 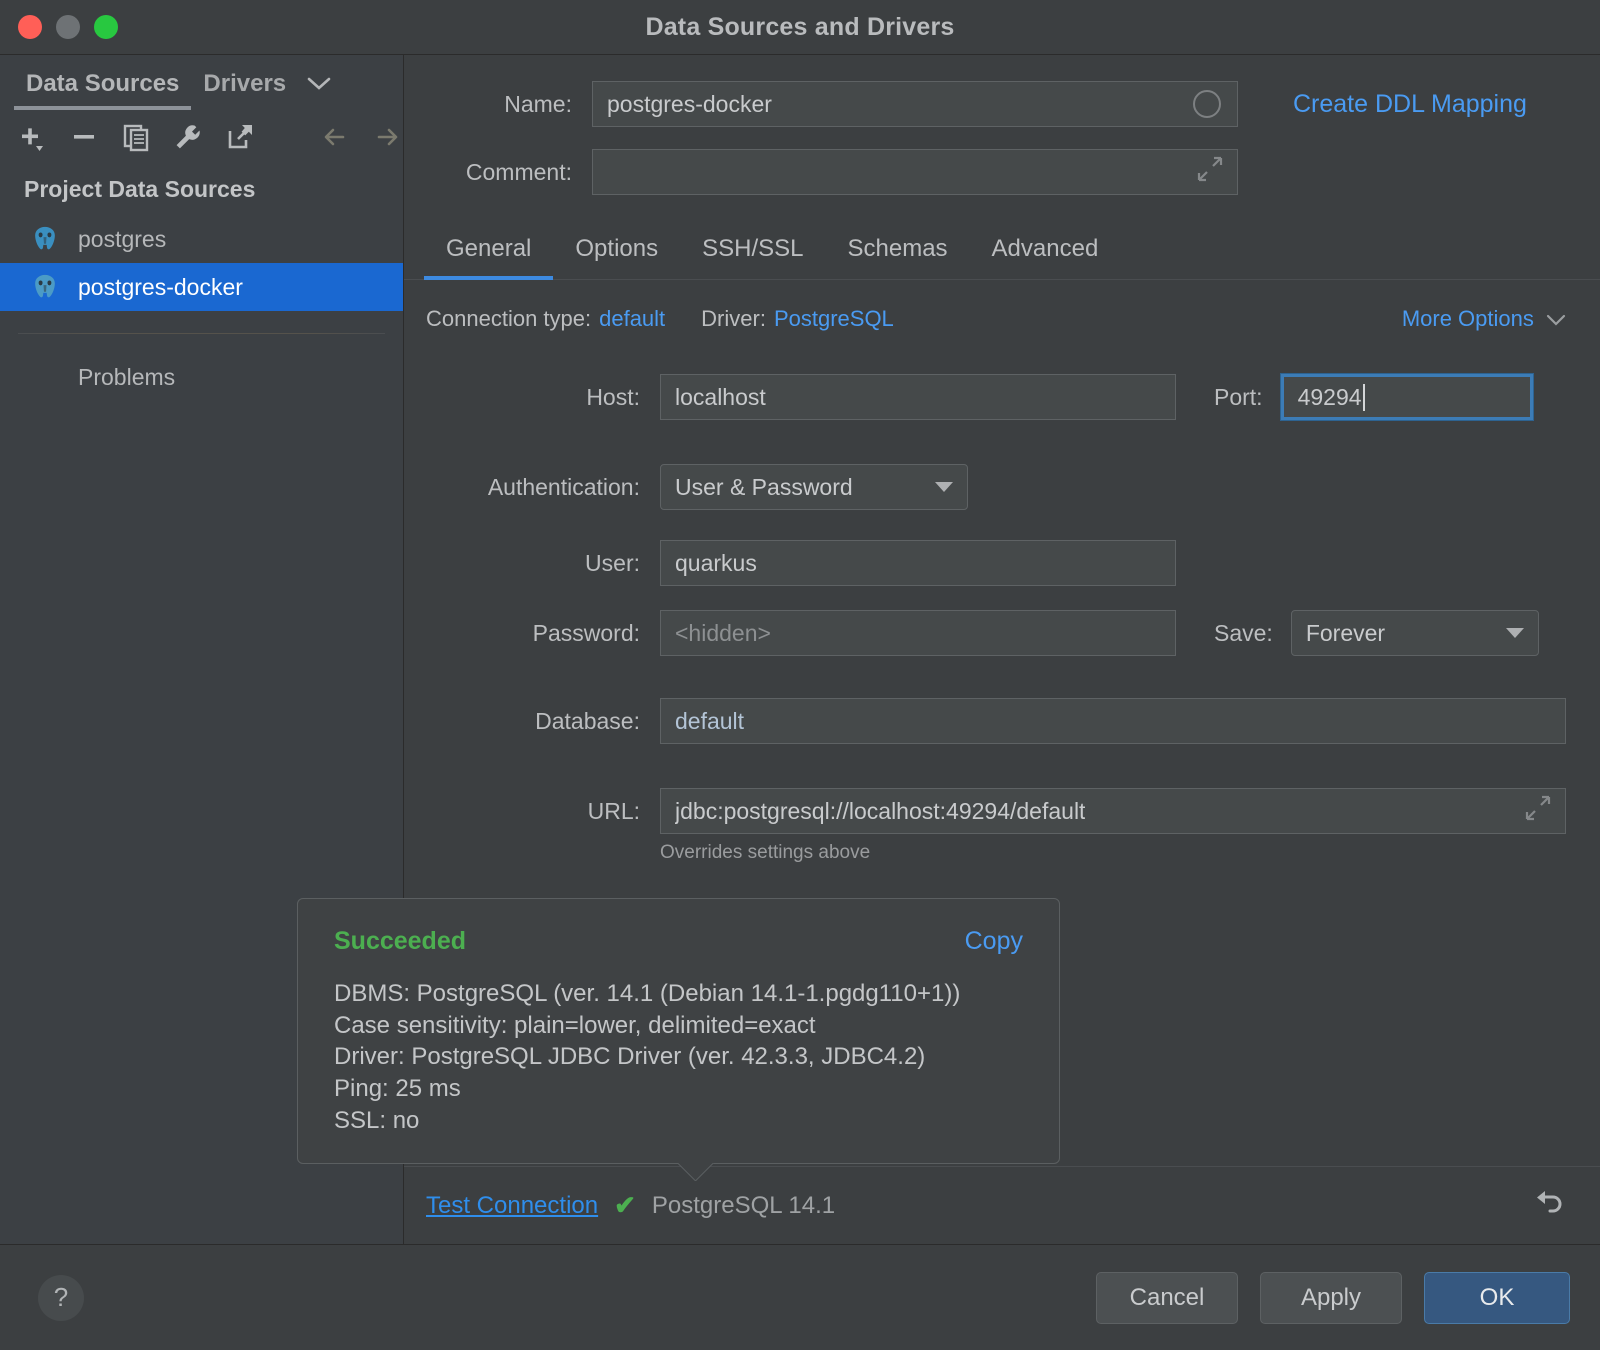 What do you see at coordinates (32, 137) in the screenshot?
I see `add-icon` at bounding box center [32, 137].